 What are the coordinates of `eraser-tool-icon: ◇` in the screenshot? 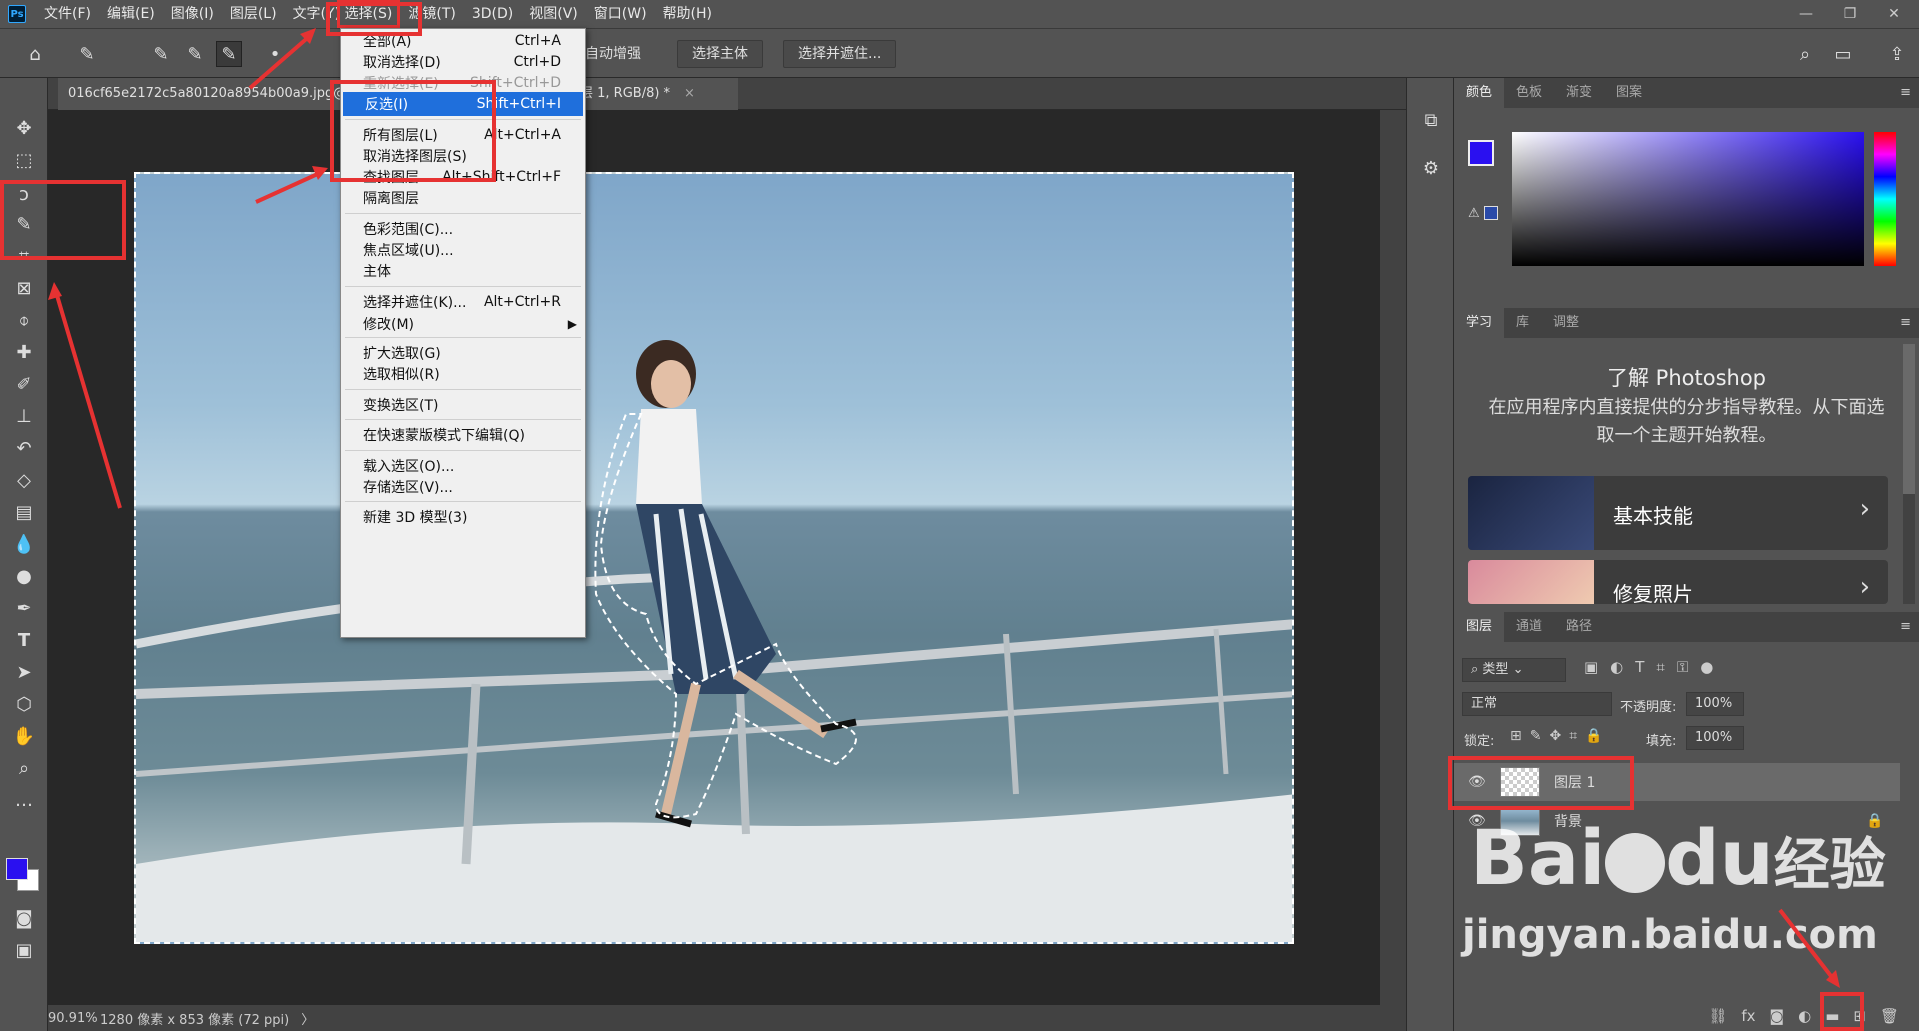 It's located at (24, 480).